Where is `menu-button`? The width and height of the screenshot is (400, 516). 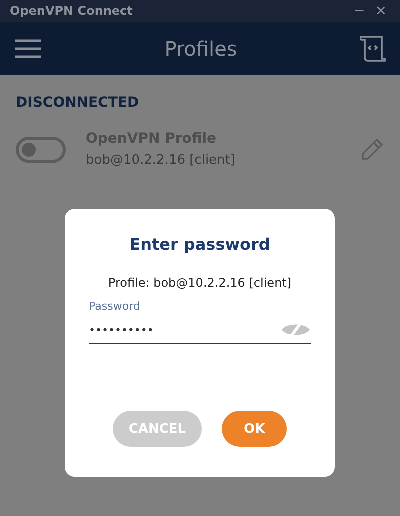 menu-button is located at coordinates (28, 48).